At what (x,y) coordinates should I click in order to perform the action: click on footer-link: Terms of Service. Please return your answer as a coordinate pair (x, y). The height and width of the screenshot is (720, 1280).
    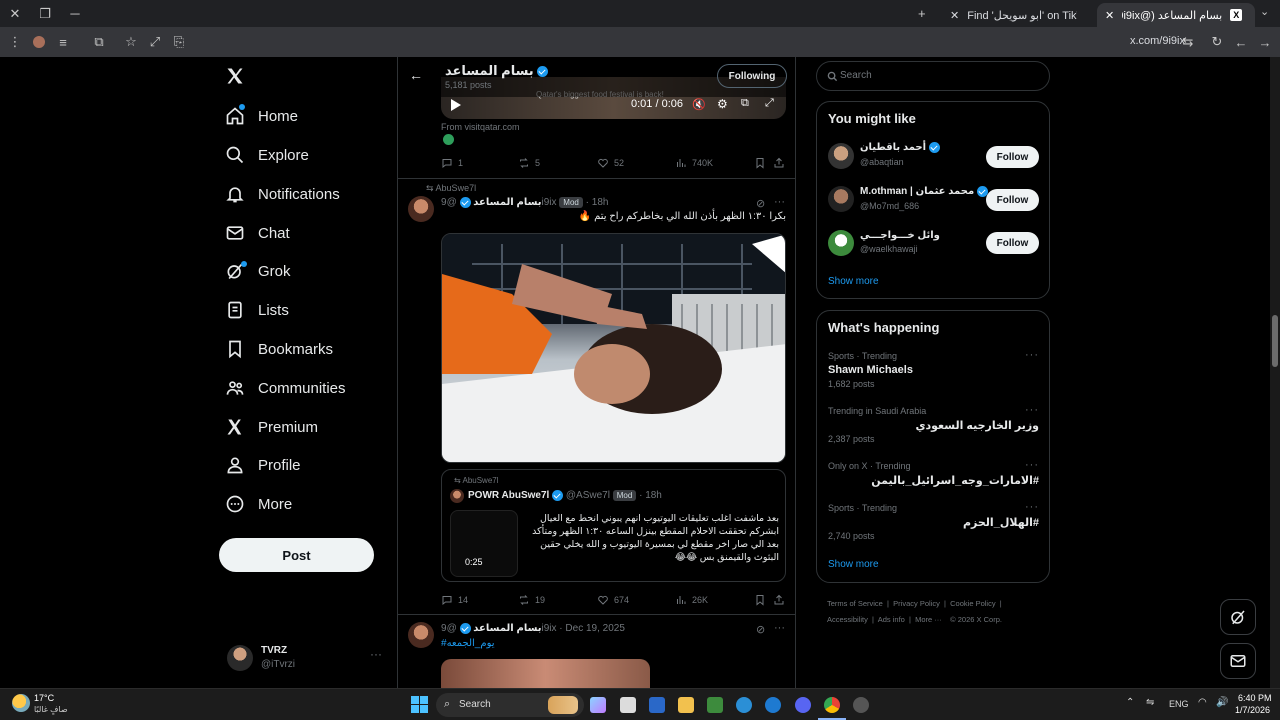
    Looking at the image, I should click on (855, 603).